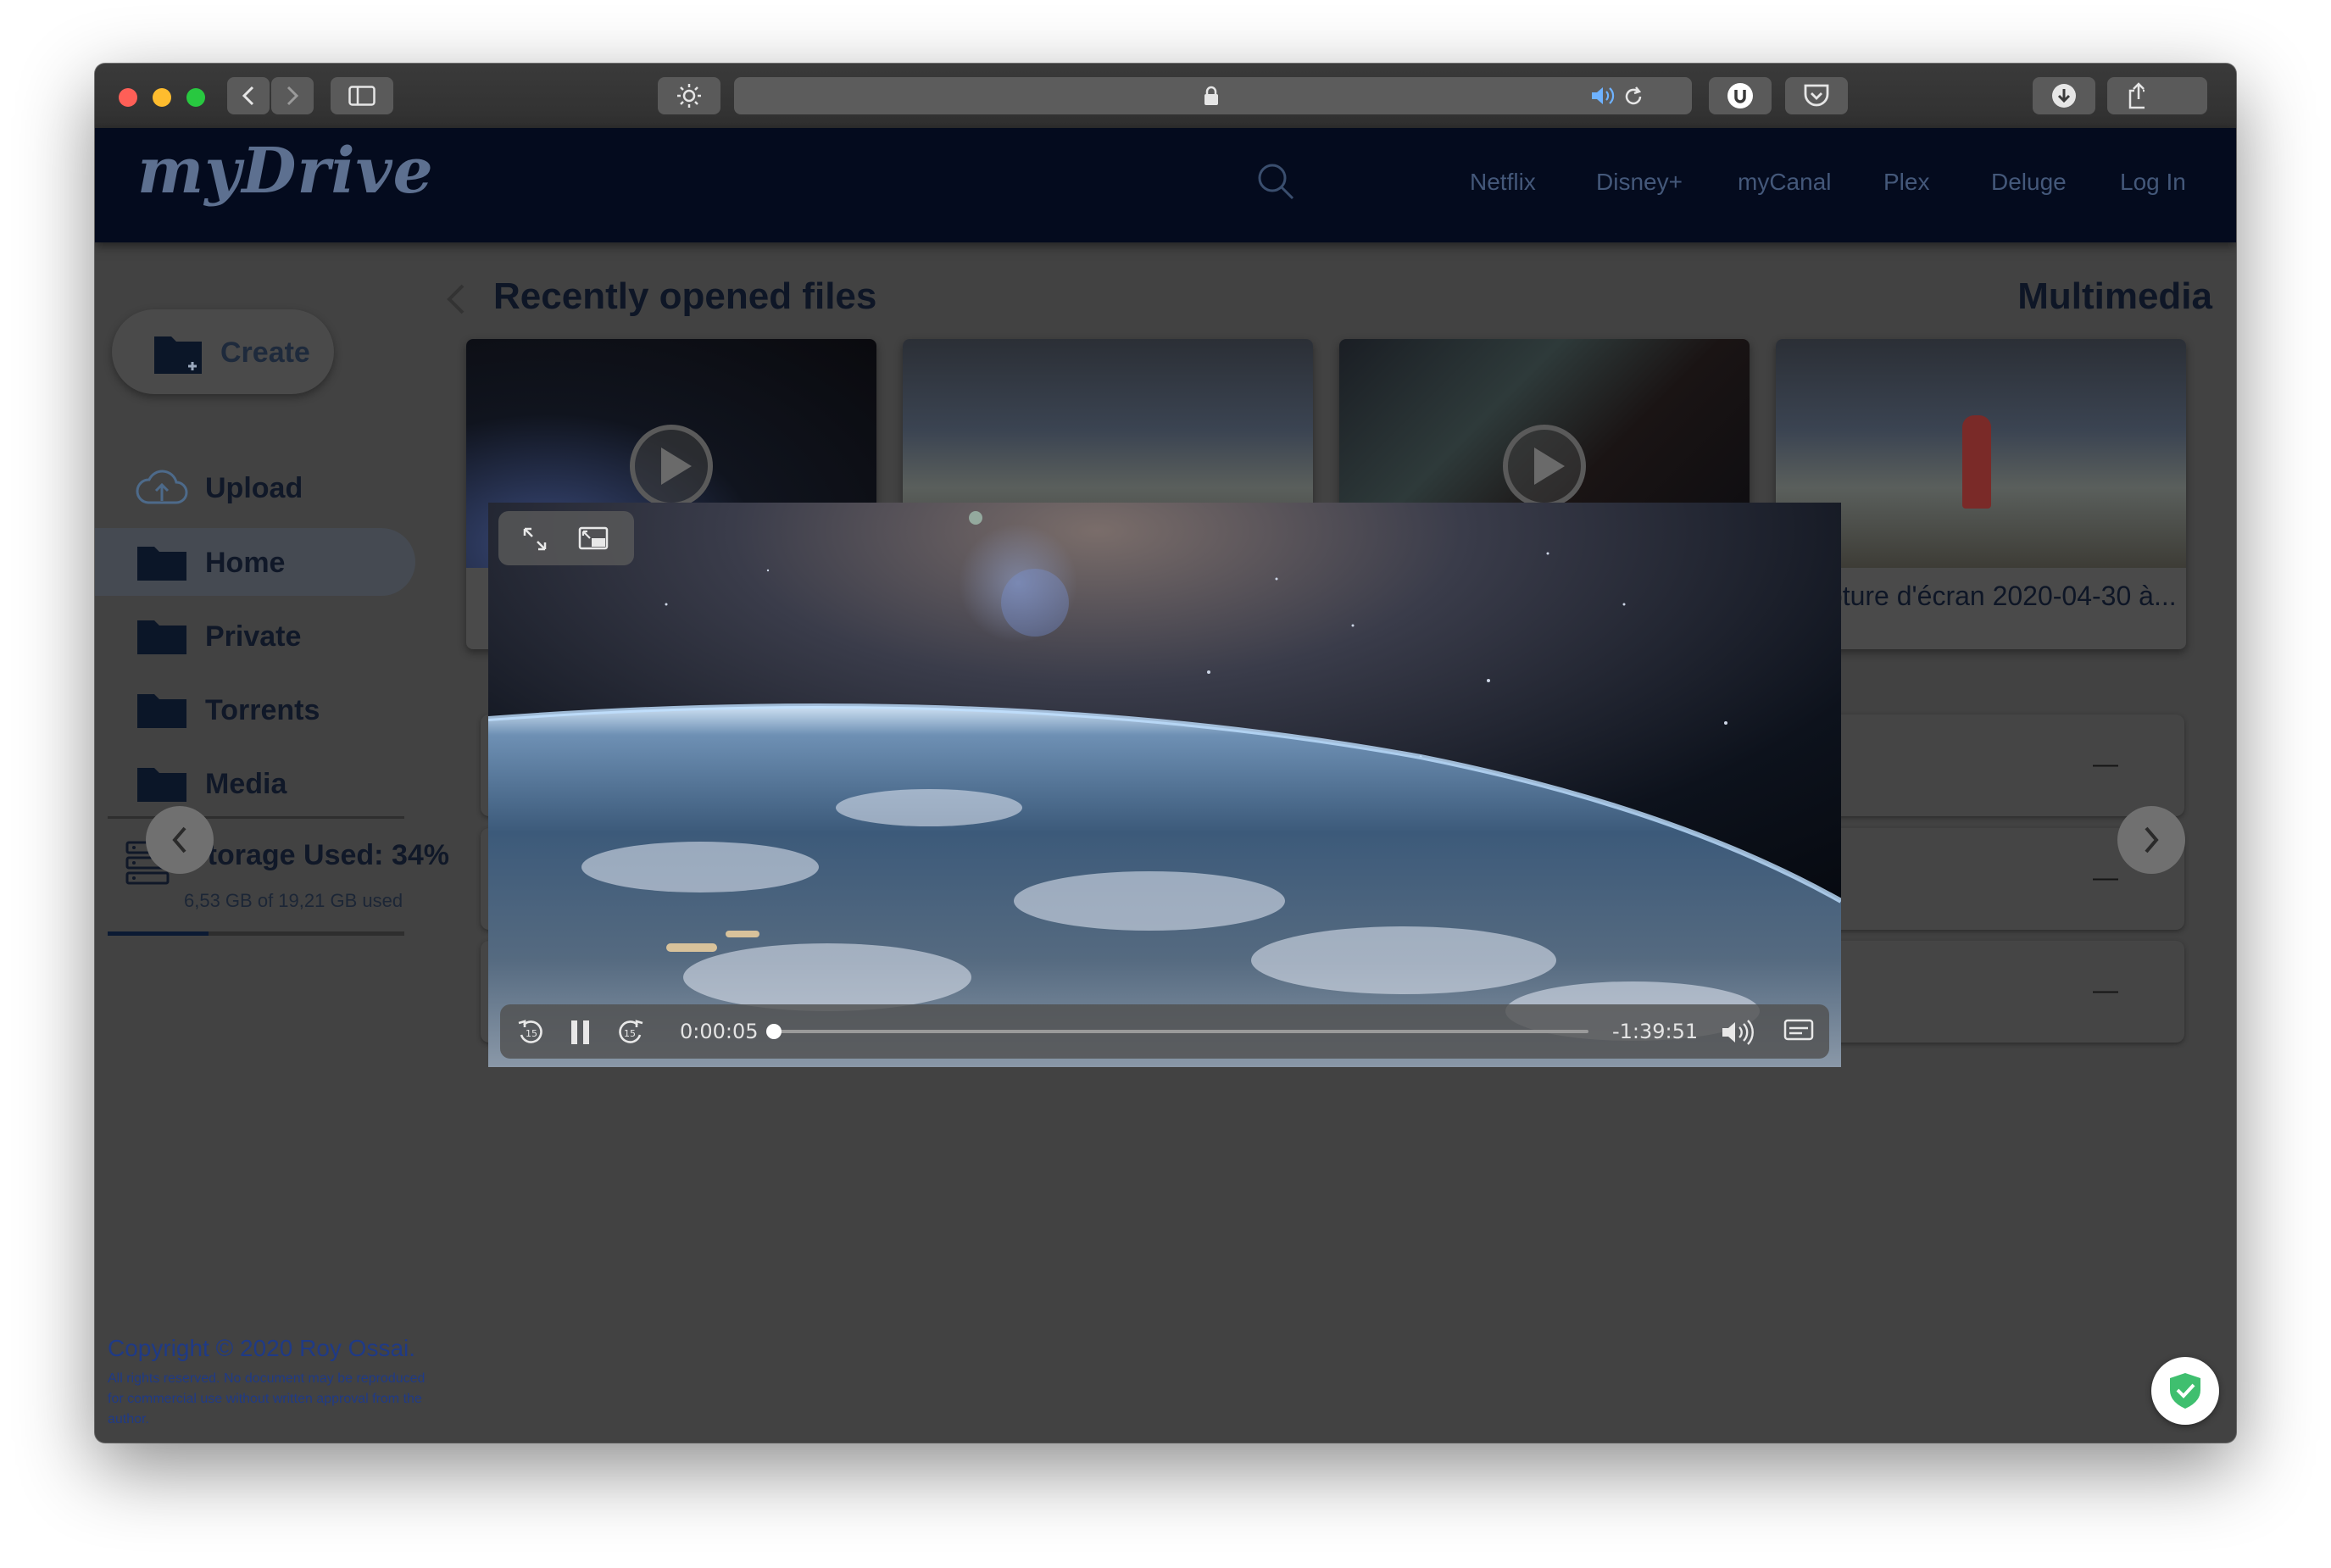 The image size is (2331, 1568). What do you see at coordinates (593, 539) in the screenshot?
I see `exit-pip-icon` at bounding box center [593, 539].